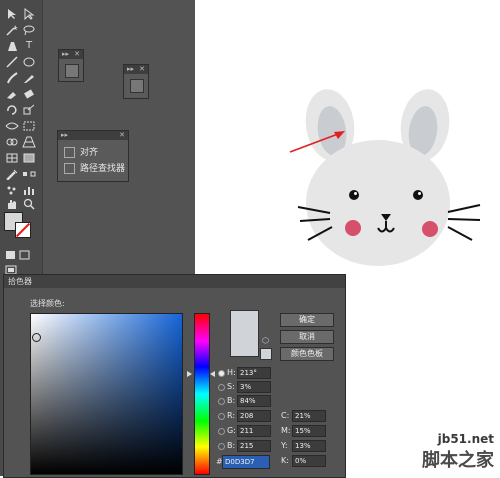 The width and height of the screenshot is (500, 478). I want to click on green-radio, so click(221, 431).